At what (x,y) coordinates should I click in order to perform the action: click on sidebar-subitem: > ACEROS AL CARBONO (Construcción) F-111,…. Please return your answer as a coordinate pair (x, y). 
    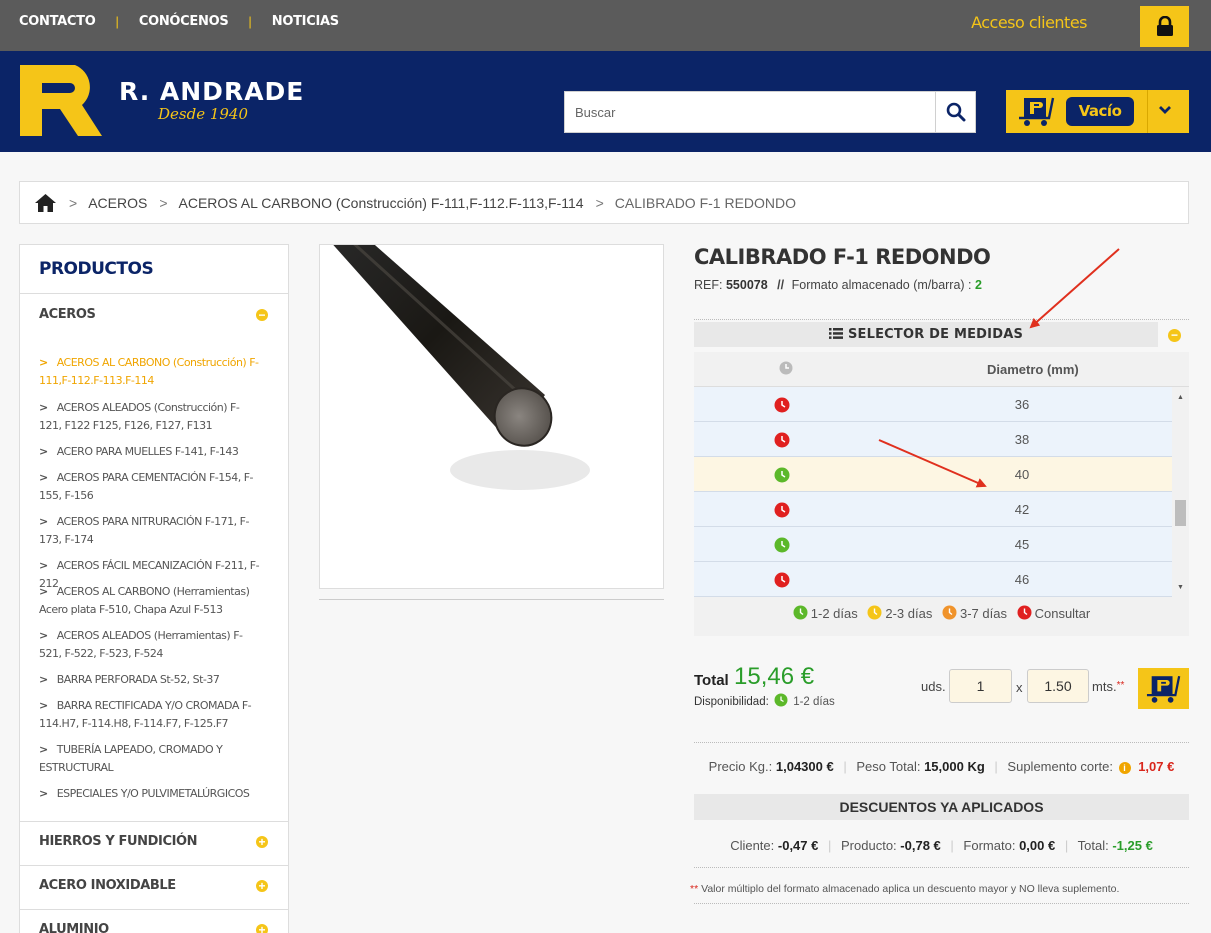
    Looking at the image, I should click on (150, 372).